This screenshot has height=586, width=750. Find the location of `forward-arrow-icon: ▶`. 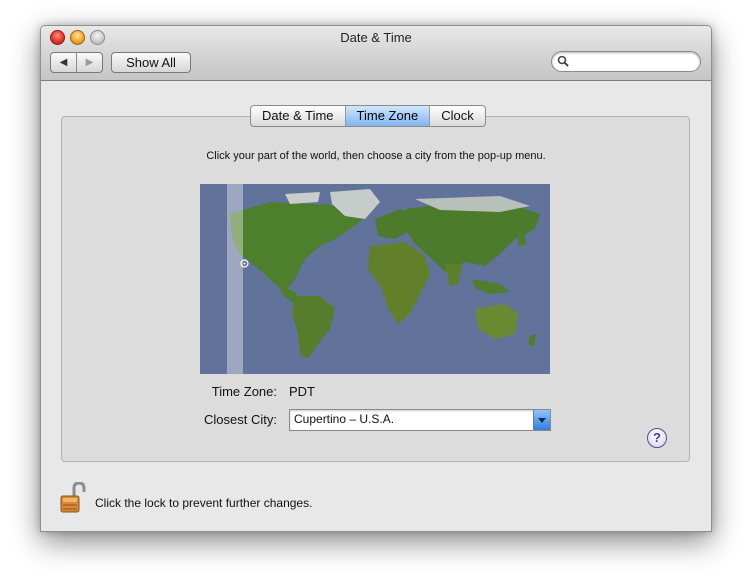

forward-arrow-icon: ▶ is located at coordinates (89, 62).